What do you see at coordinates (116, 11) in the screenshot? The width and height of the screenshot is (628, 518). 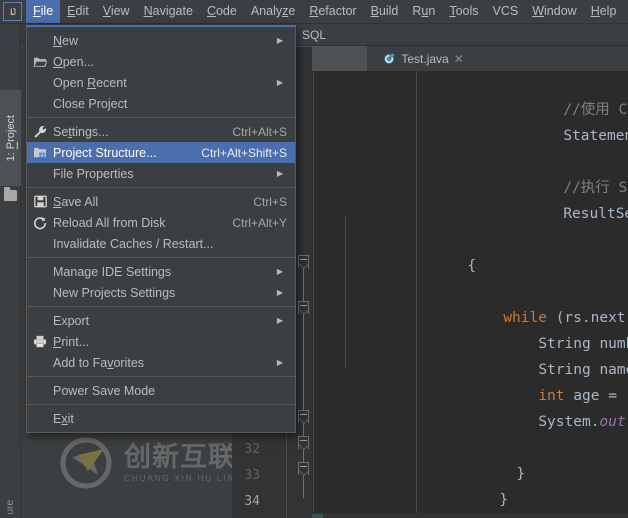 I see `menubar-item-view: View` at bounding box center [116, 11].